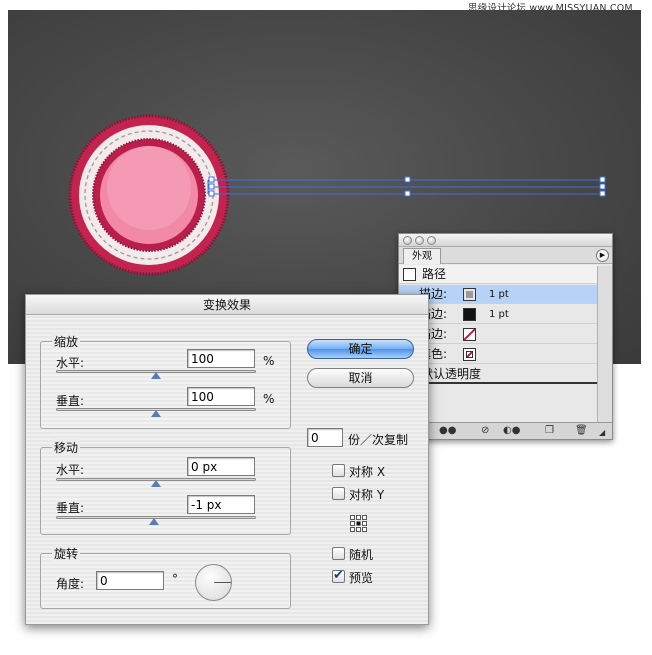 This screenshot has width=652, height=655. Describe the element at coordinates (156, 413) in the screenshot. I see `scale-vertical-slider-thumb` at that location.